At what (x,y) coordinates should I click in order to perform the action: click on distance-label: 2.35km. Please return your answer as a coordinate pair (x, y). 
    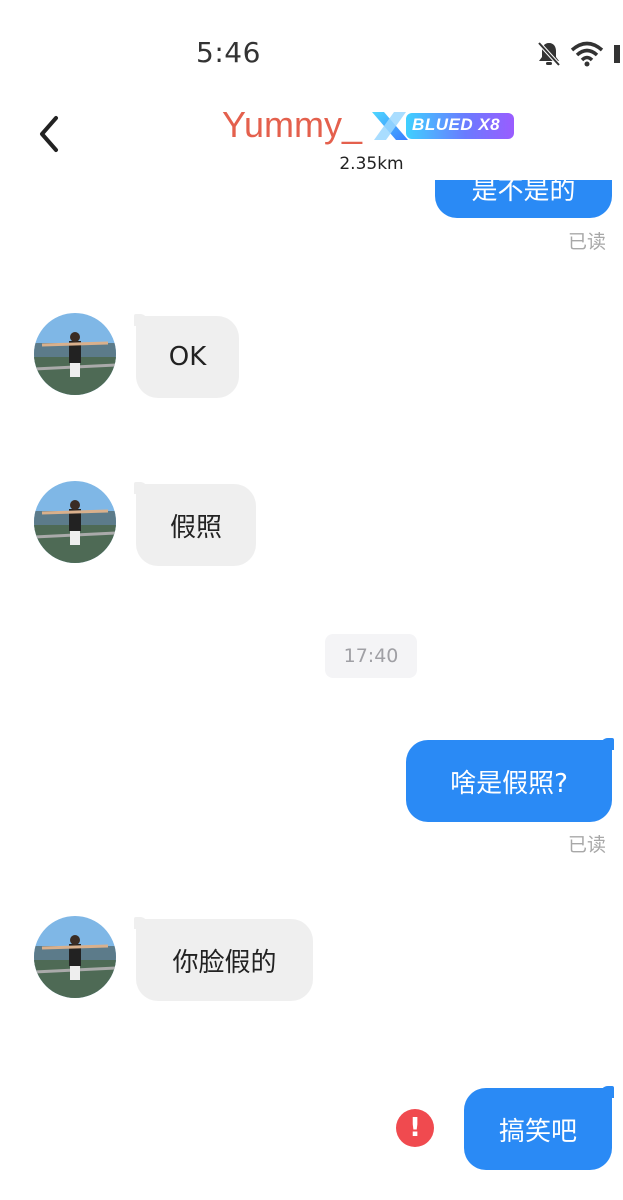
    Looking at the image, I should click on (371, 164).